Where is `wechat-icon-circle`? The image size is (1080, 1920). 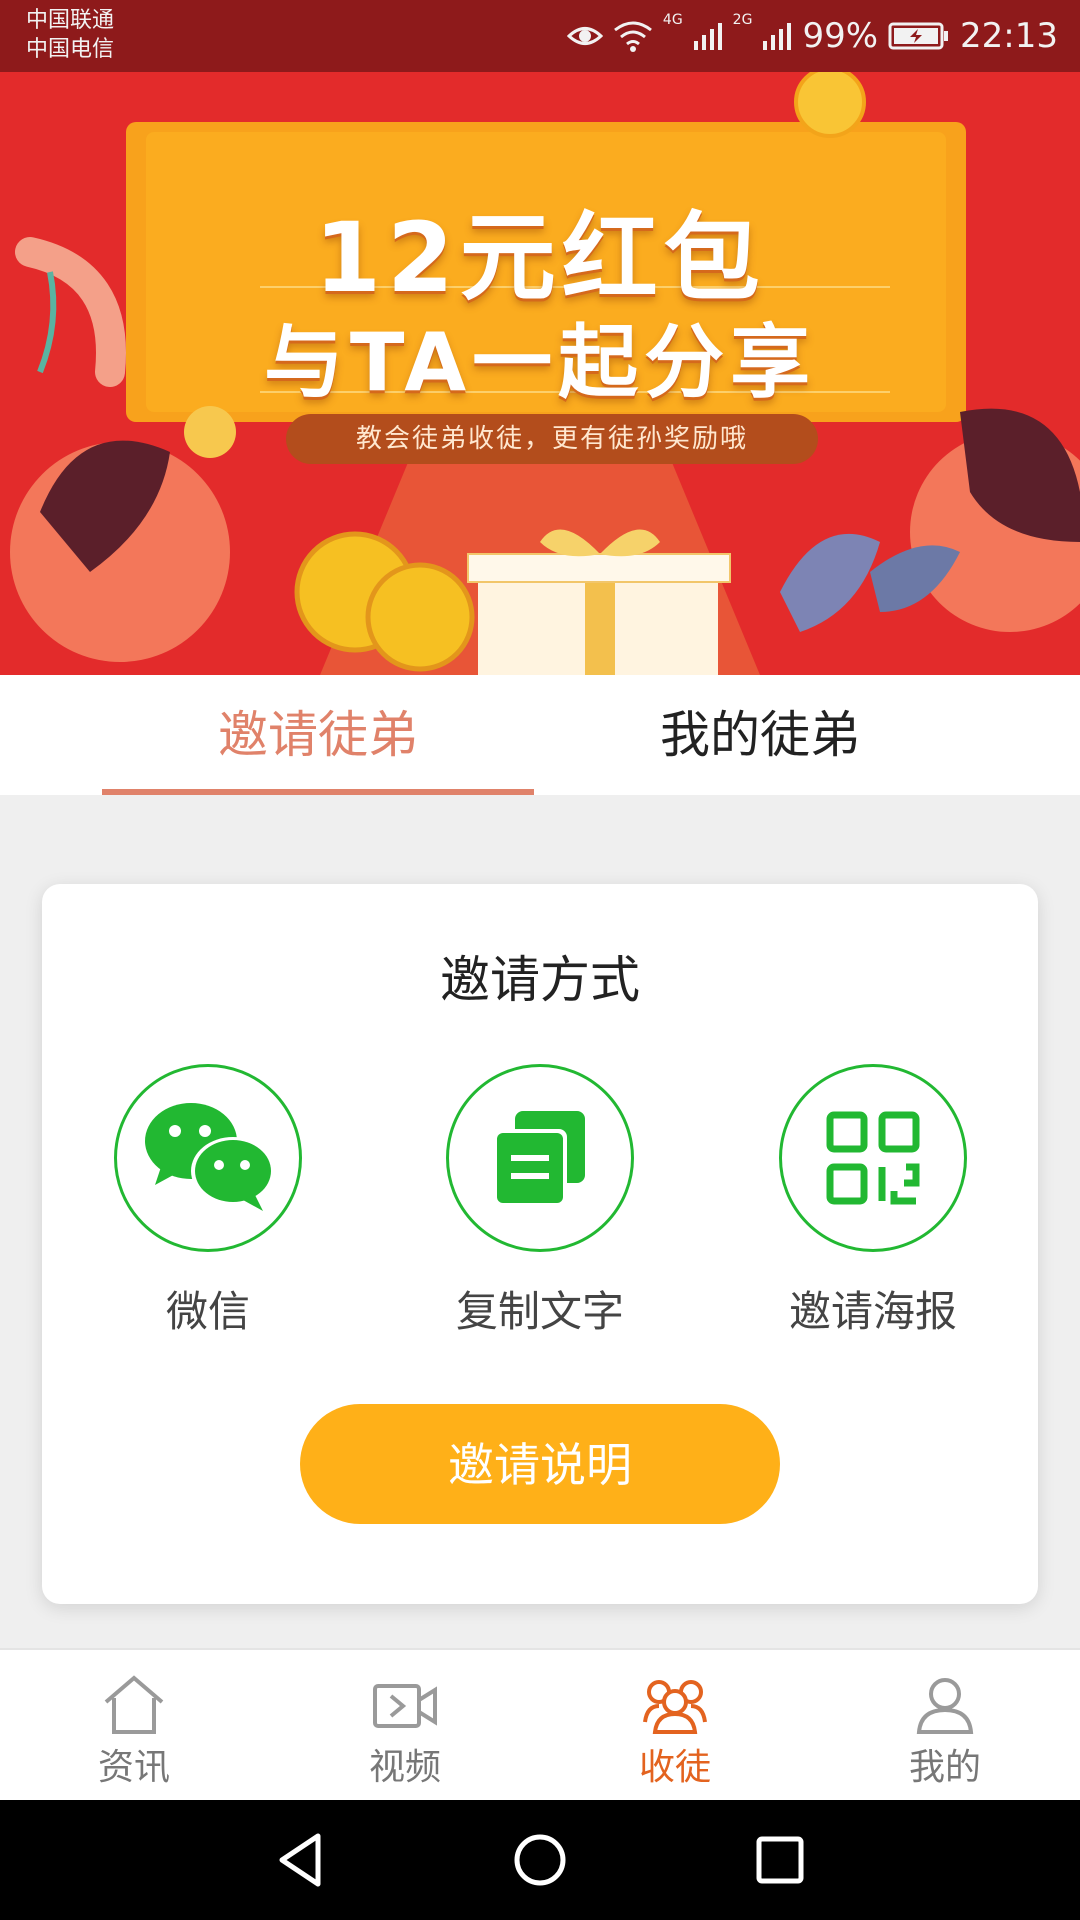 wechat-icon-circle is located at coordinates (208, 1158).